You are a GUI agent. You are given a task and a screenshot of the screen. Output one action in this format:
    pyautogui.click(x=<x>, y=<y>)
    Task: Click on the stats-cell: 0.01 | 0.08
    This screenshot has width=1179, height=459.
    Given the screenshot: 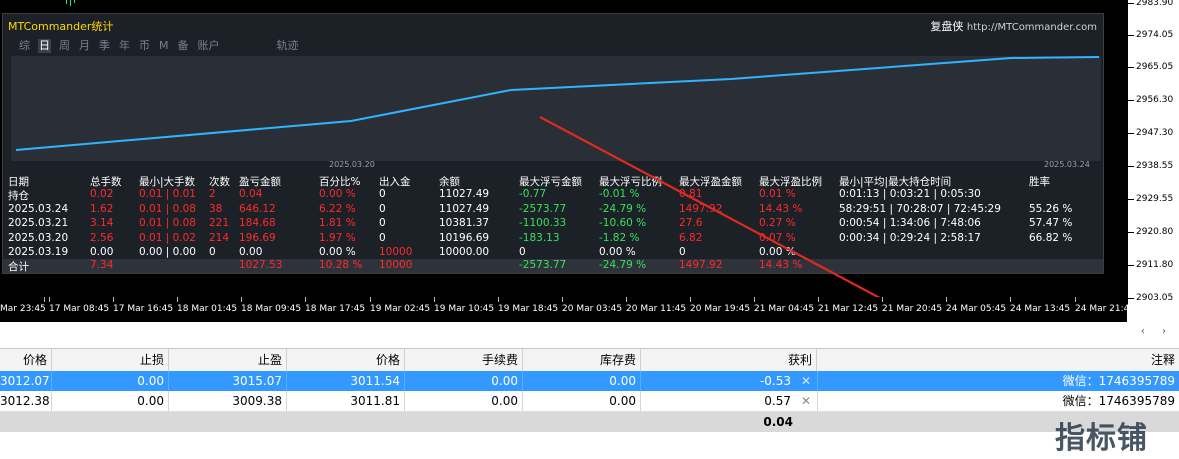 What is the action you would take?
    pyautogui.click(x=167, y=208)
    